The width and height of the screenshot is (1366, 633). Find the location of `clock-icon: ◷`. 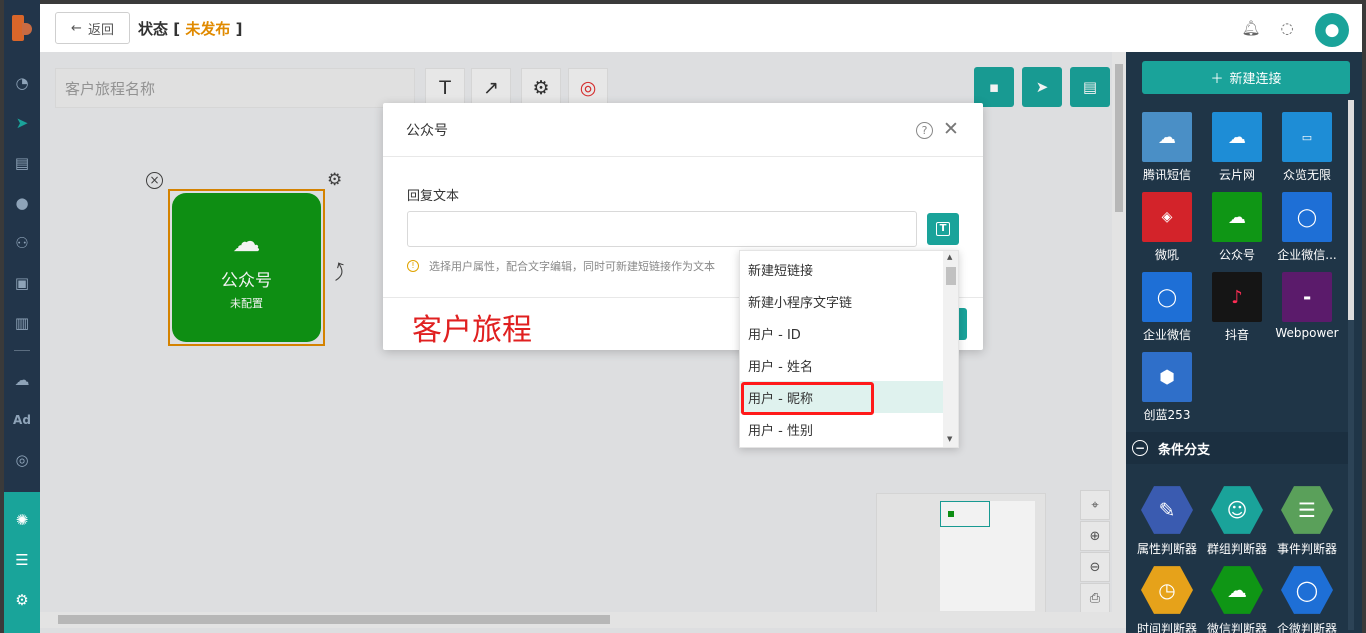

clock-icon: ◷ is located at coordinates (1167, 590).